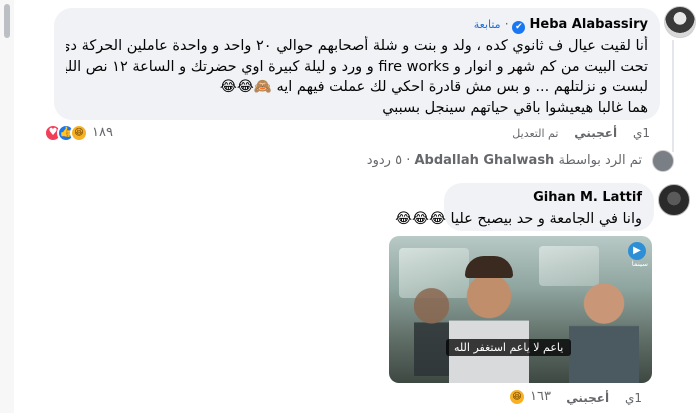 Image resolution: width=698 pixels, height=413 pixels. What do you see at coordinates (680, 22) in the screenshot?
I see `avatar-heba` at bounding box center [680, 22].